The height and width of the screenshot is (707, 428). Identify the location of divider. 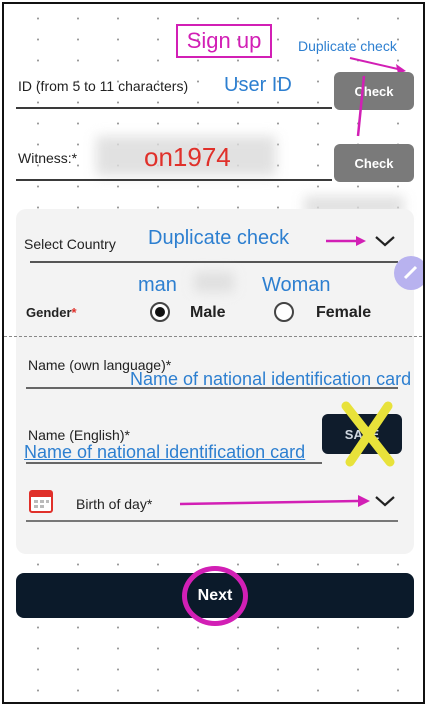
(213, 336).